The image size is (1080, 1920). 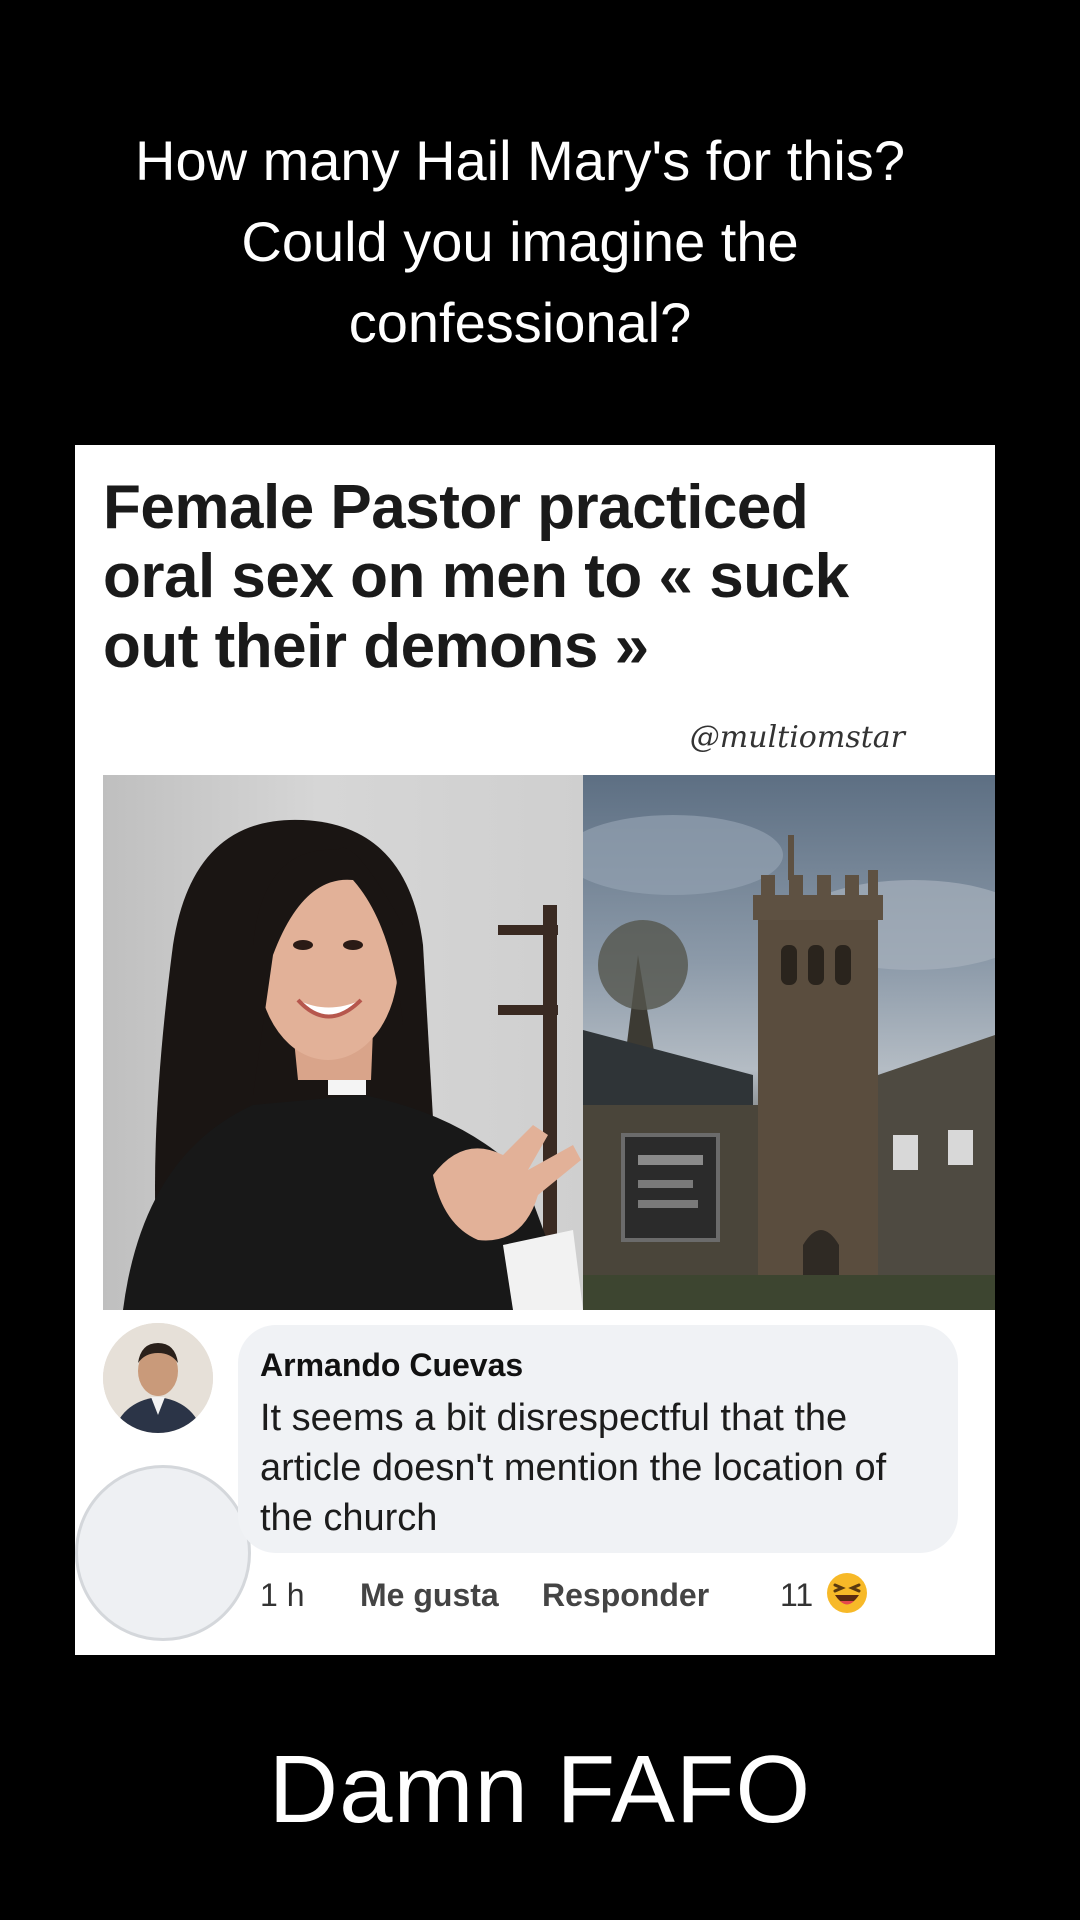 What do you see at coordinates (391, 1365) in the screenshot?
I see `comment-author: Armando Cuevas` at bounding box center [391, 1365].